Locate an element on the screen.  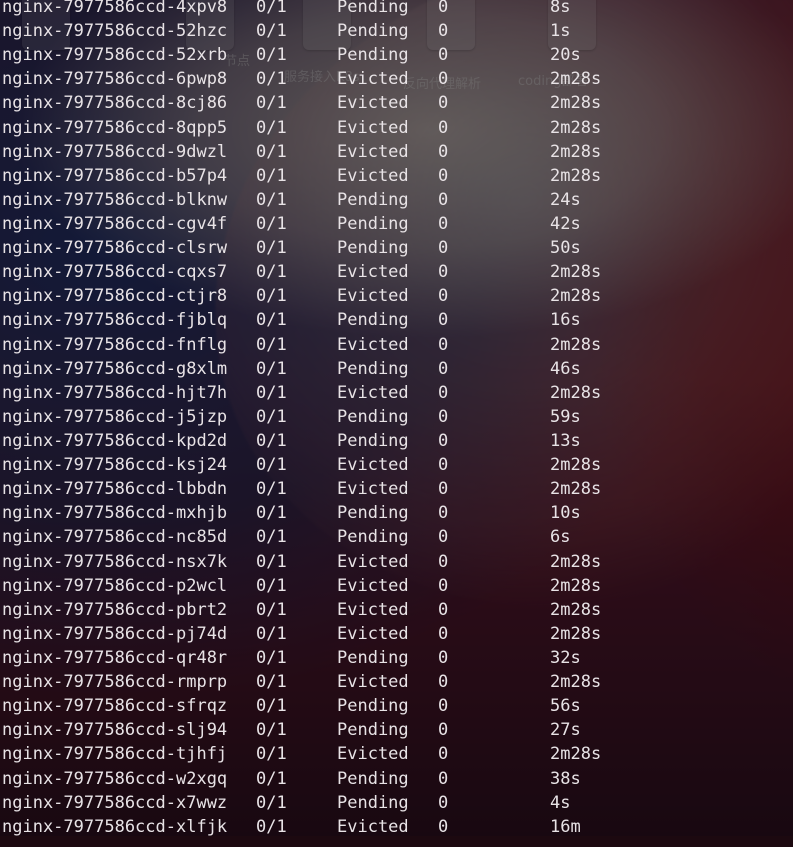
pod-age: 6s is located at coordinates (560, 537).